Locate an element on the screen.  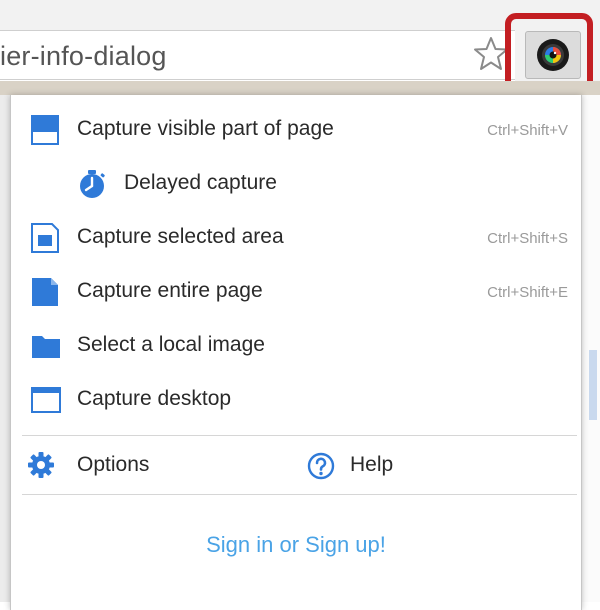
options-button: Options is located at coordinates (151, 464).